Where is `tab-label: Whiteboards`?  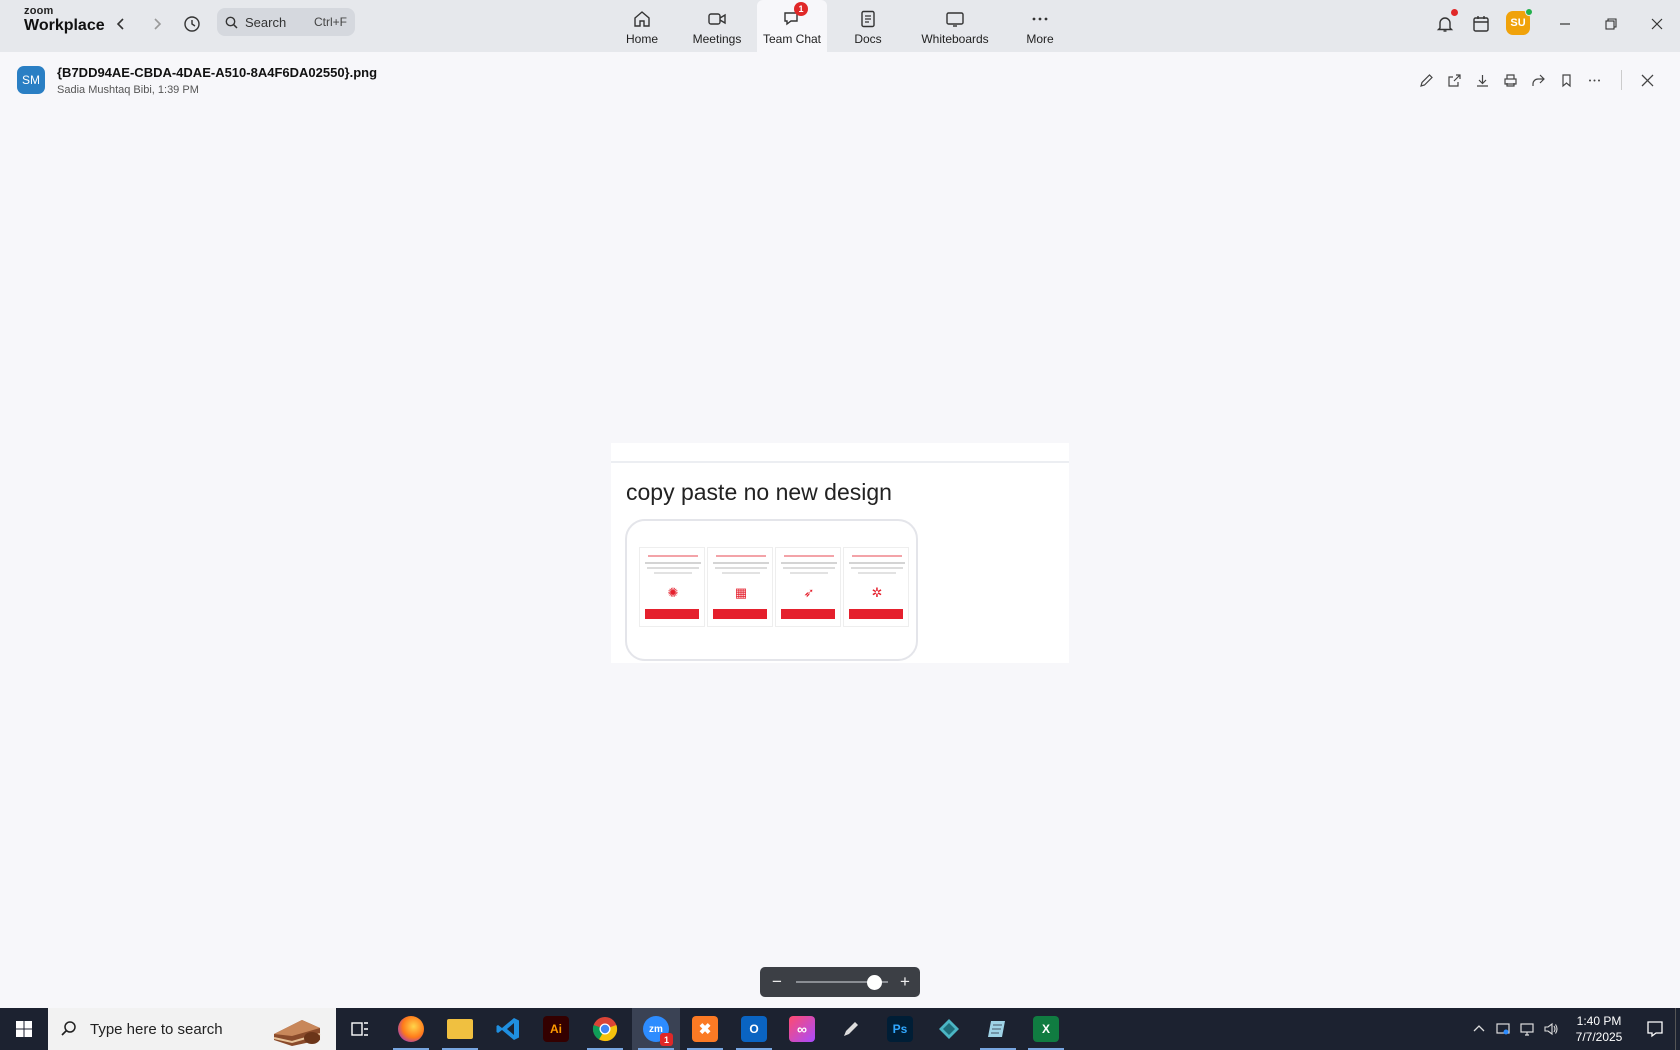
tab-label: Whiteboards is located at coordinates (955, 39).